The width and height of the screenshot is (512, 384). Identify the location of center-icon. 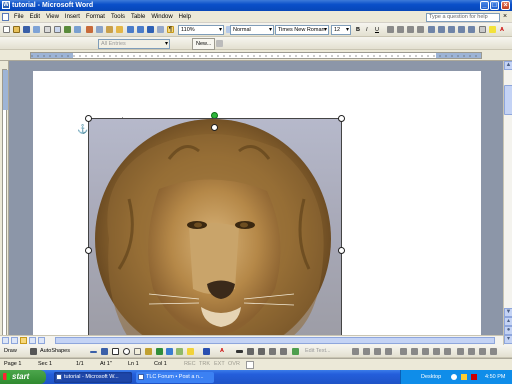
(400, 29).